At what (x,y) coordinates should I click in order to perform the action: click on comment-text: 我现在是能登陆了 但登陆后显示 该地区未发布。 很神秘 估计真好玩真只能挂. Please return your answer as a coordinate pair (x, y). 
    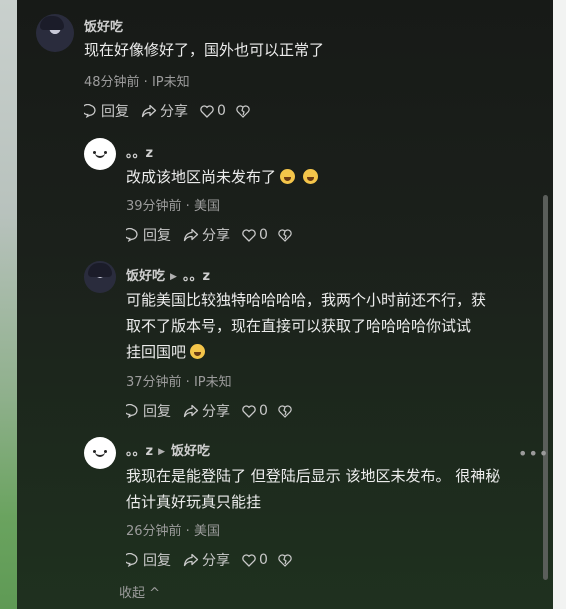
    Looking at the image, I should click on (313, 489).